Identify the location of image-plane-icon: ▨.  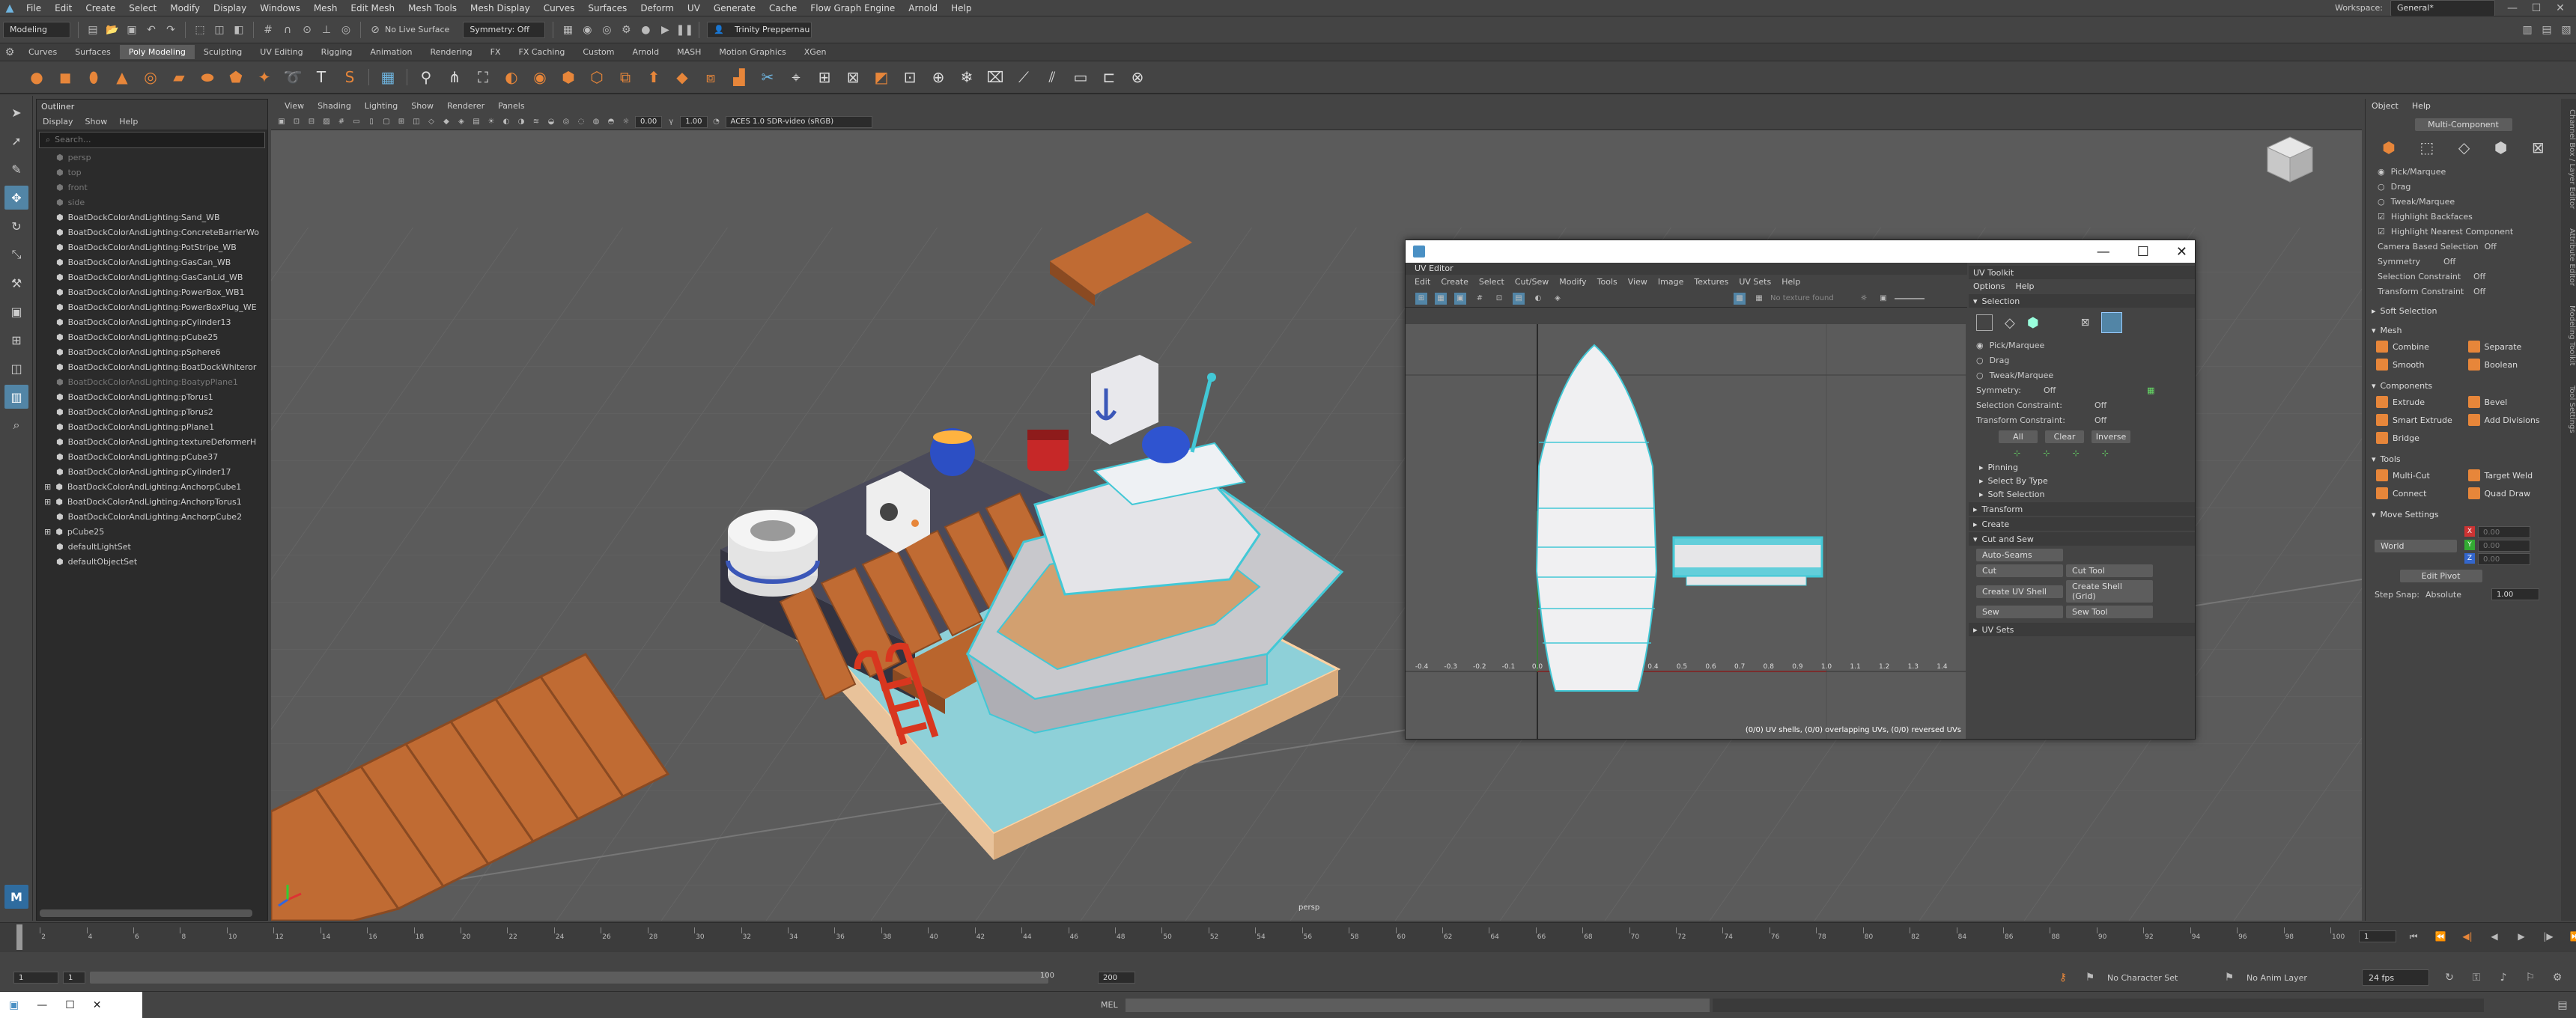
(326, 122).